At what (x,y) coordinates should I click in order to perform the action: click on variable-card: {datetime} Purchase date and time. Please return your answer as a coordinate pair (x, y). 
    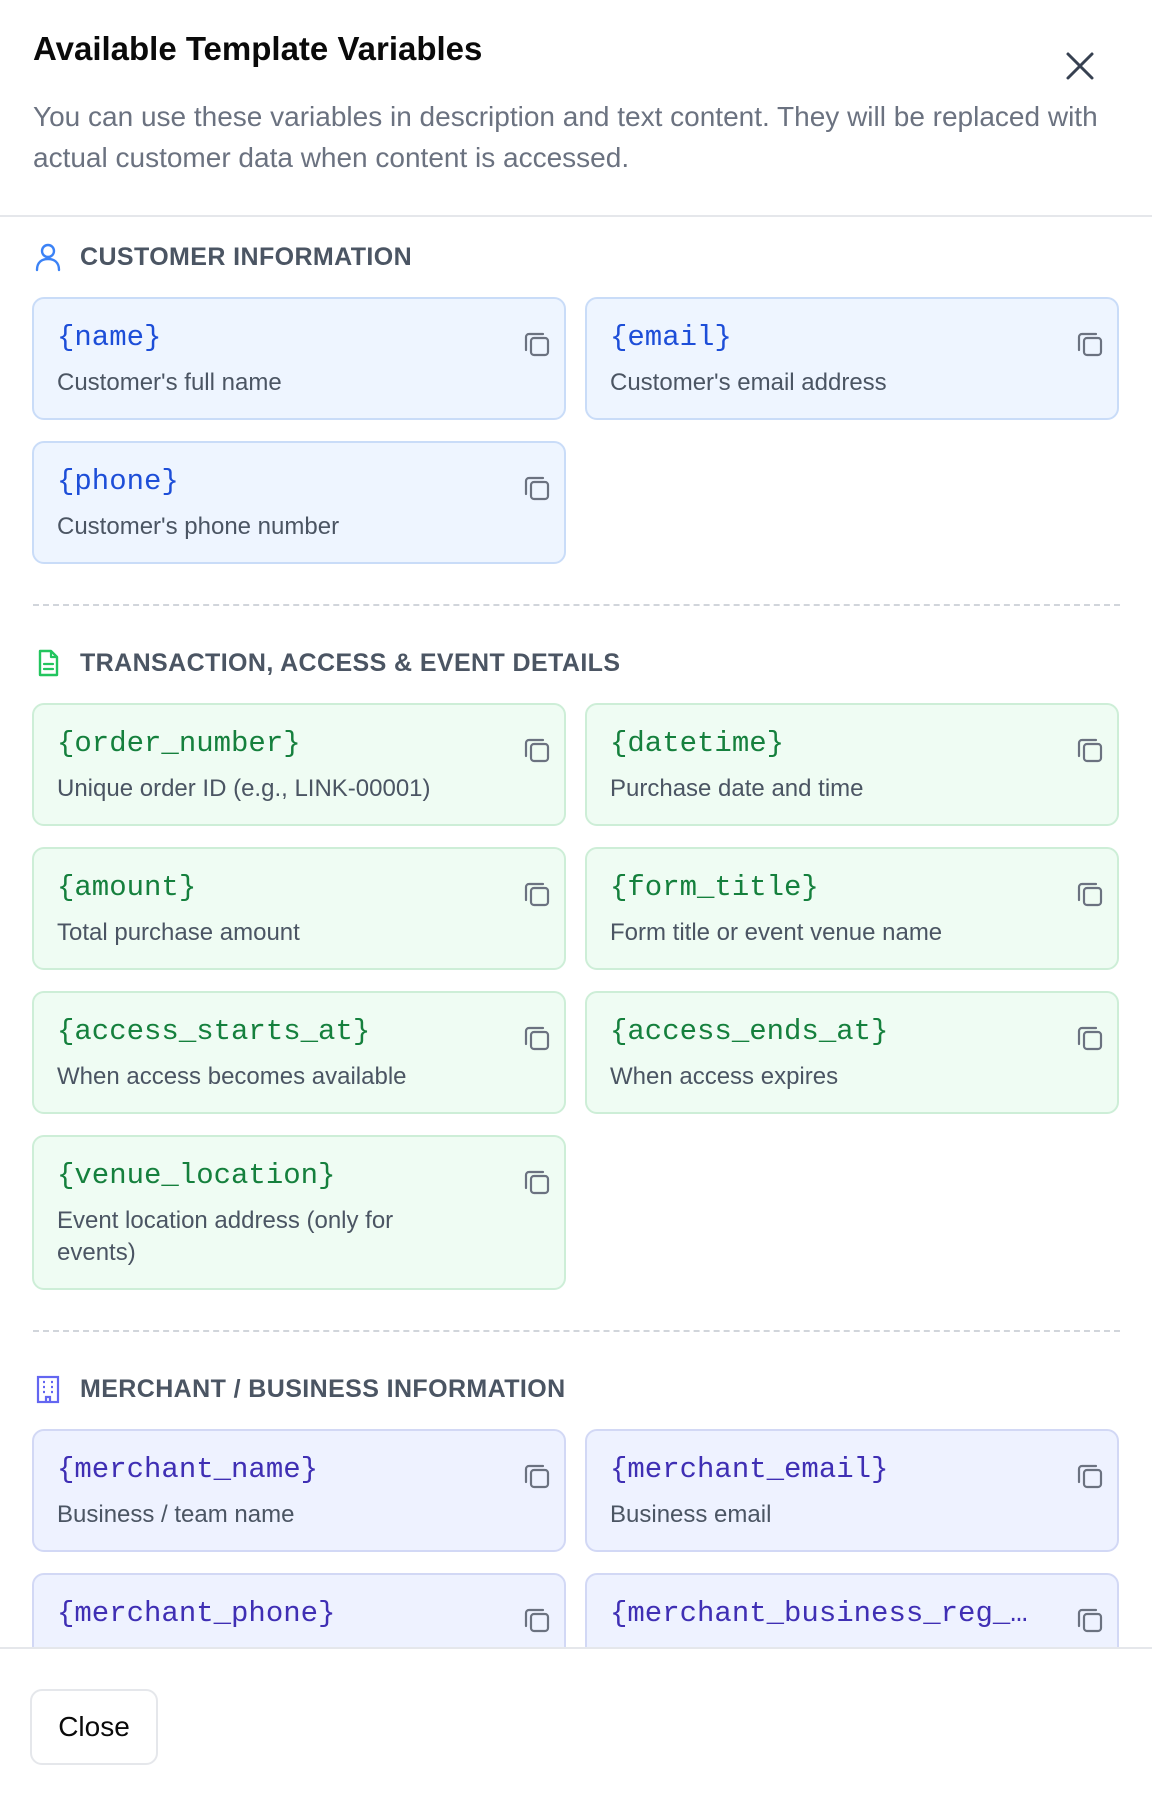
    Looking at the image, I should click on (852, 764).